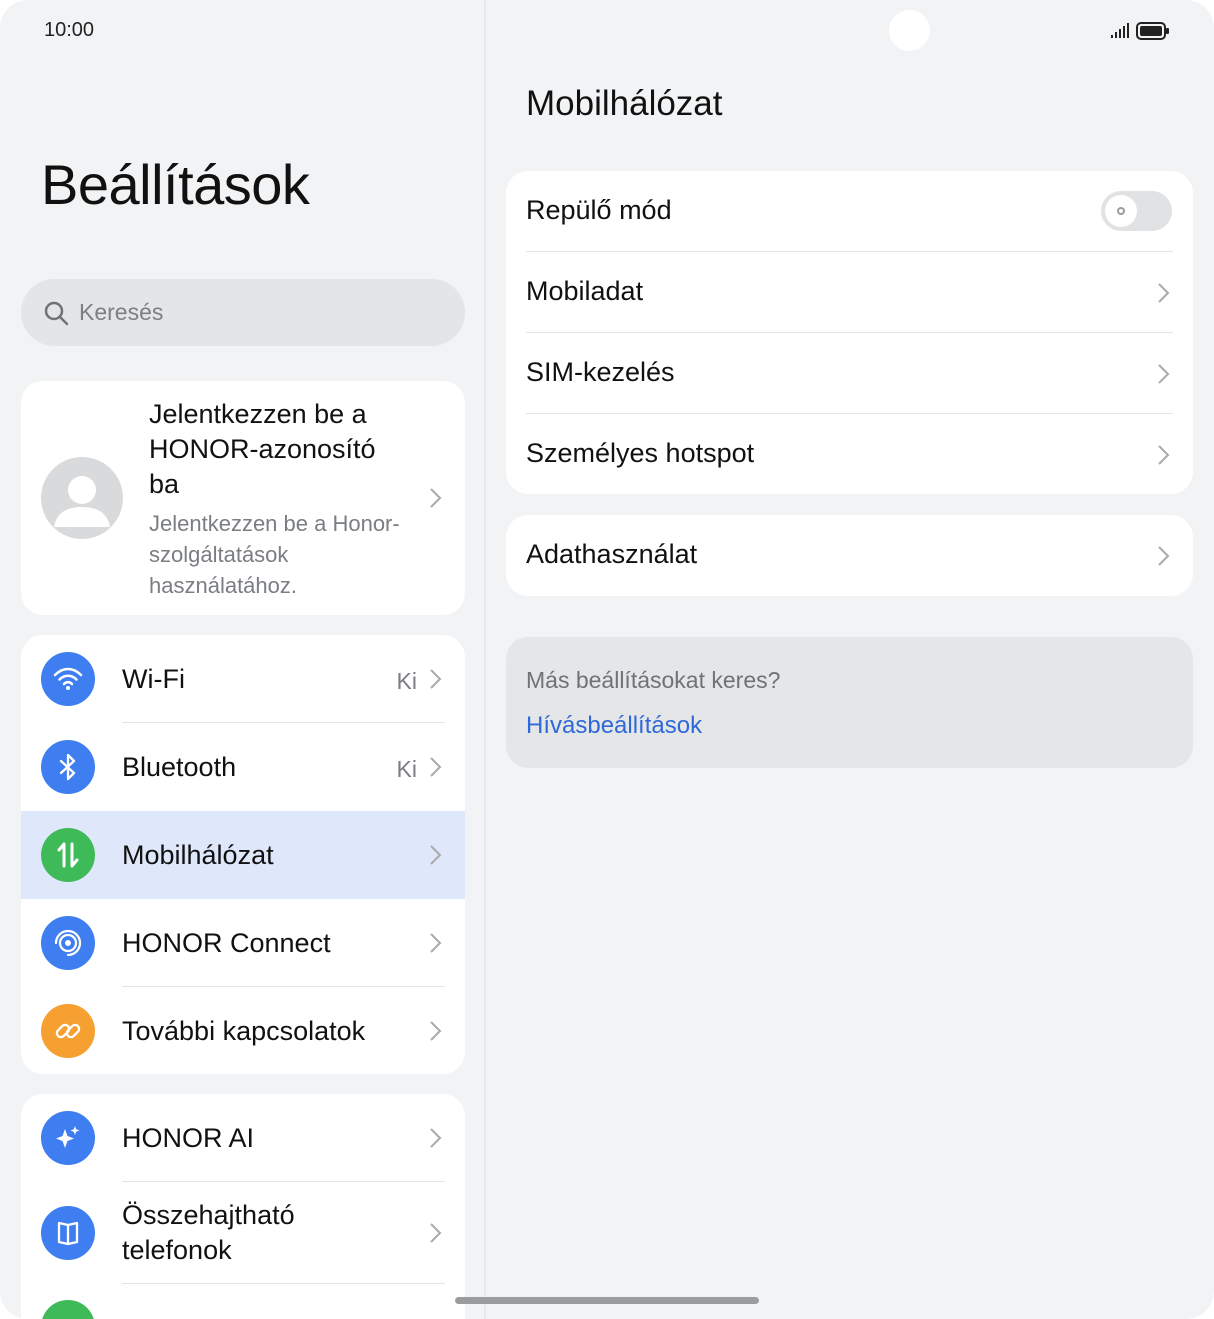 Image resolution: width=1214 pixels, height=1319 pixels. I want to click on suggestion-question: Más beállításokat keres?, so click(653, 680).